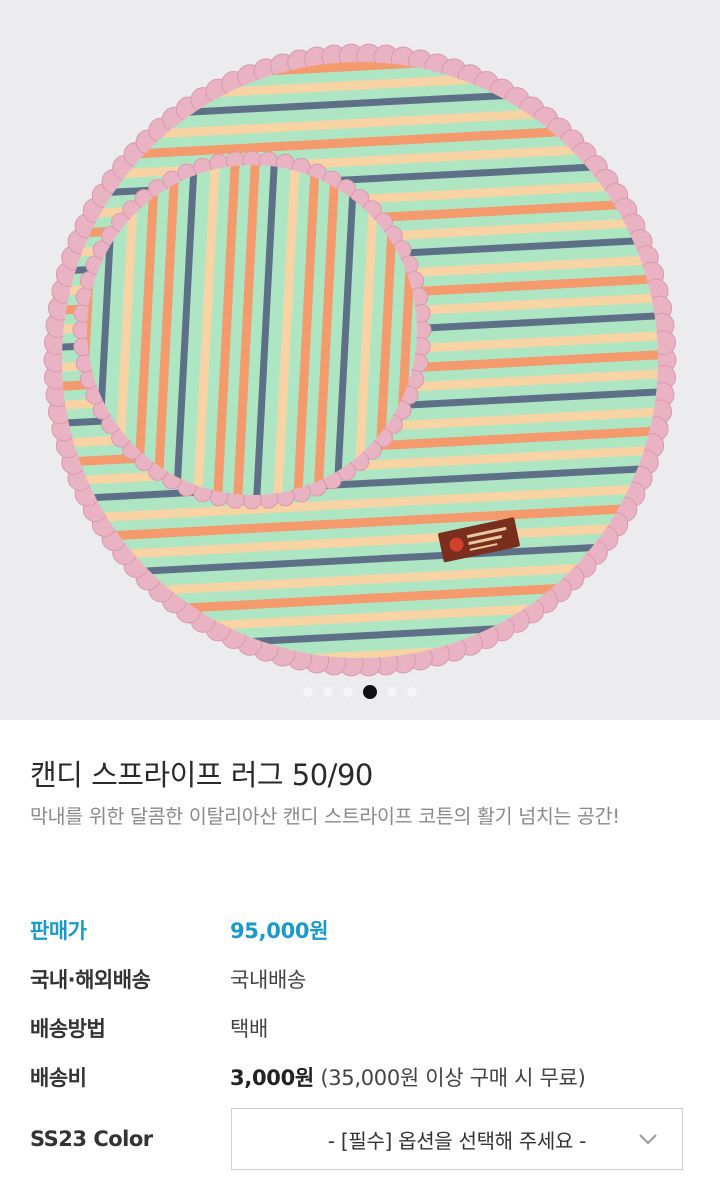 Image resolution: width=720 pixels, height=1200 pixels. What do you see at coordinates (272, 1078) in the screenshot?
I see `shipping-fee-value: 3,000원` at bounding box center [272, 1078].